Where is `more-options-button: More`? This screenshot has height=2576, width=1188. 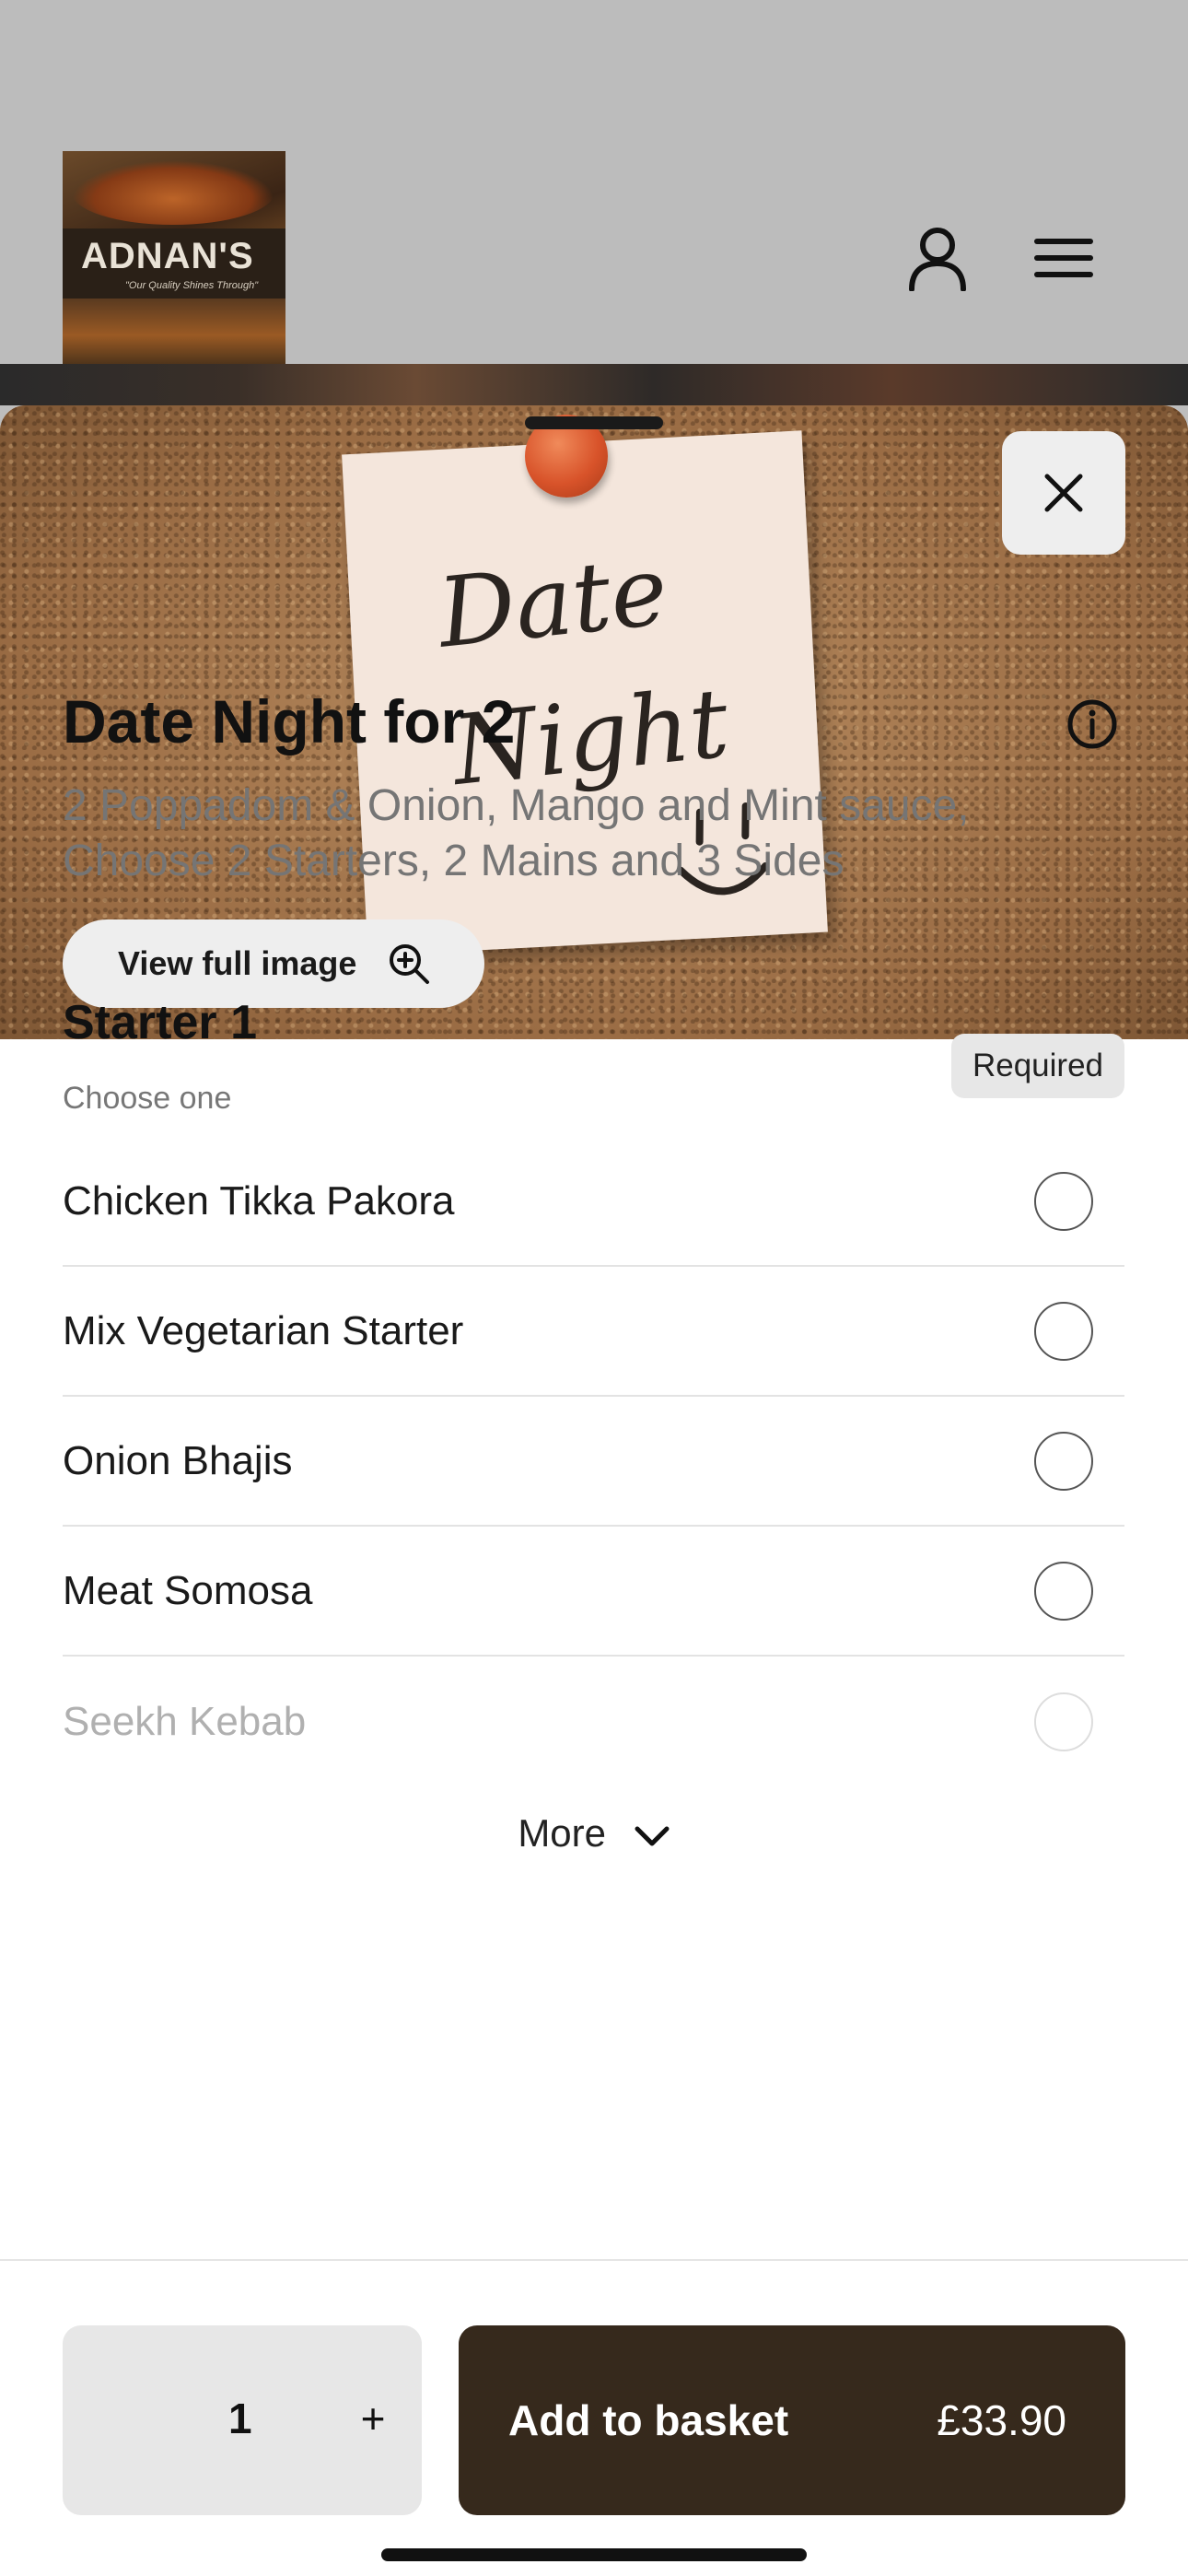 more-options-button: More is located at coordinates (594, 1833).